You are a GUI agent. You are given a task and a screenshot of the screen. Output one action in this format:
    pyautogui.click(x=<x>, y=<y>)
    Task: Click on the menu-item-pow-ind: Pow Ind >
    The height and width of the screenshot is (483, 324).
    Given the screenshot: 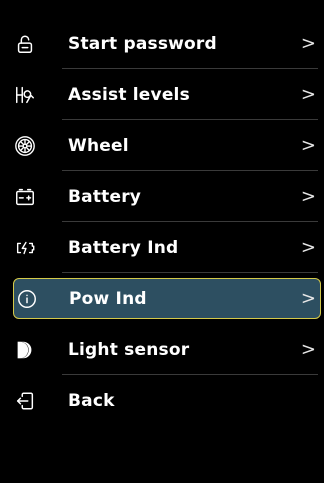 What is the action you would take?
    pyautogui.click(x=162, y=298)
    